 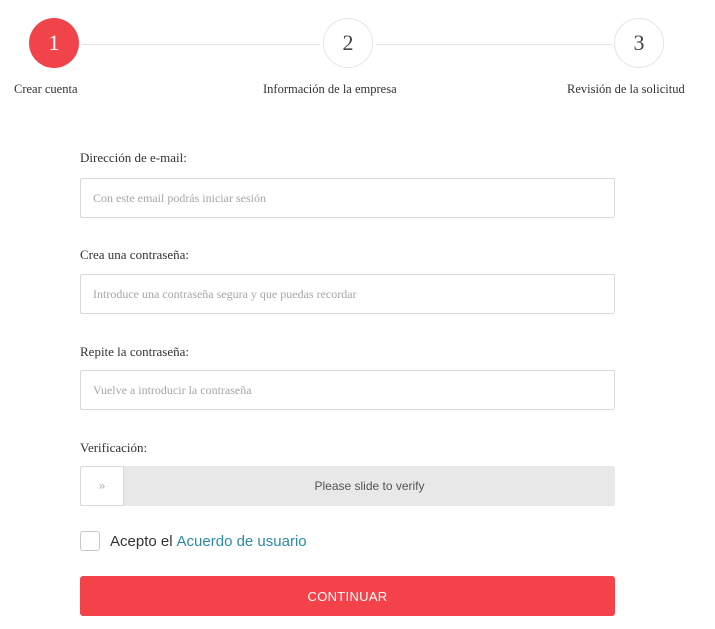 I want to click on email-label: Dirección de e-mail:, so click(x=133, y=157).